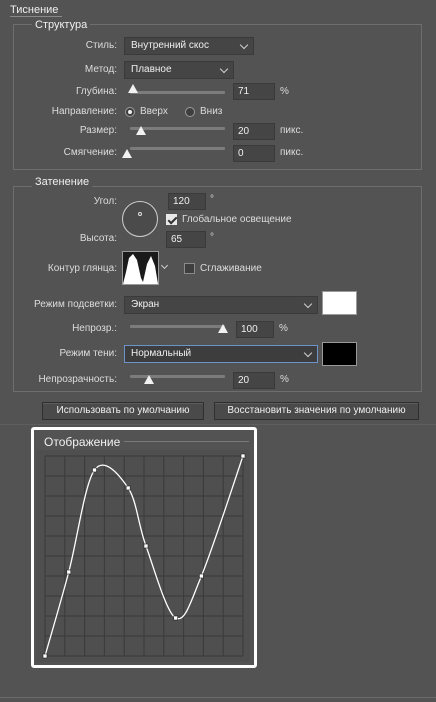 The height and width of the screenshot is (702, 436). Describe the element at coordinates (82, 442) in the screenshot. I see `mapping-legend: Отображение` at that location.